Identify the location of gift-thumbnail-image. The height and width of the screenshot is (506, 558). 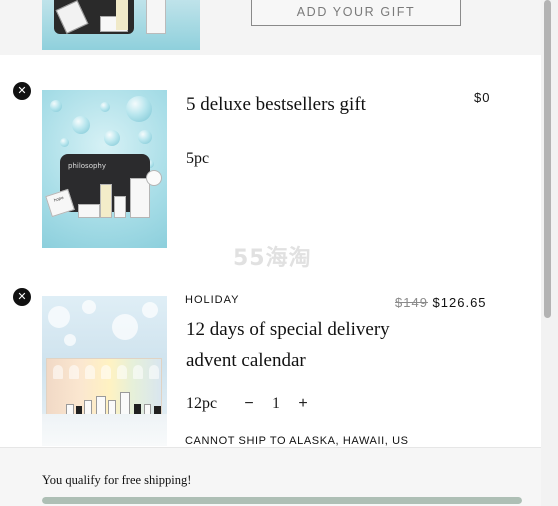
(121, 25).